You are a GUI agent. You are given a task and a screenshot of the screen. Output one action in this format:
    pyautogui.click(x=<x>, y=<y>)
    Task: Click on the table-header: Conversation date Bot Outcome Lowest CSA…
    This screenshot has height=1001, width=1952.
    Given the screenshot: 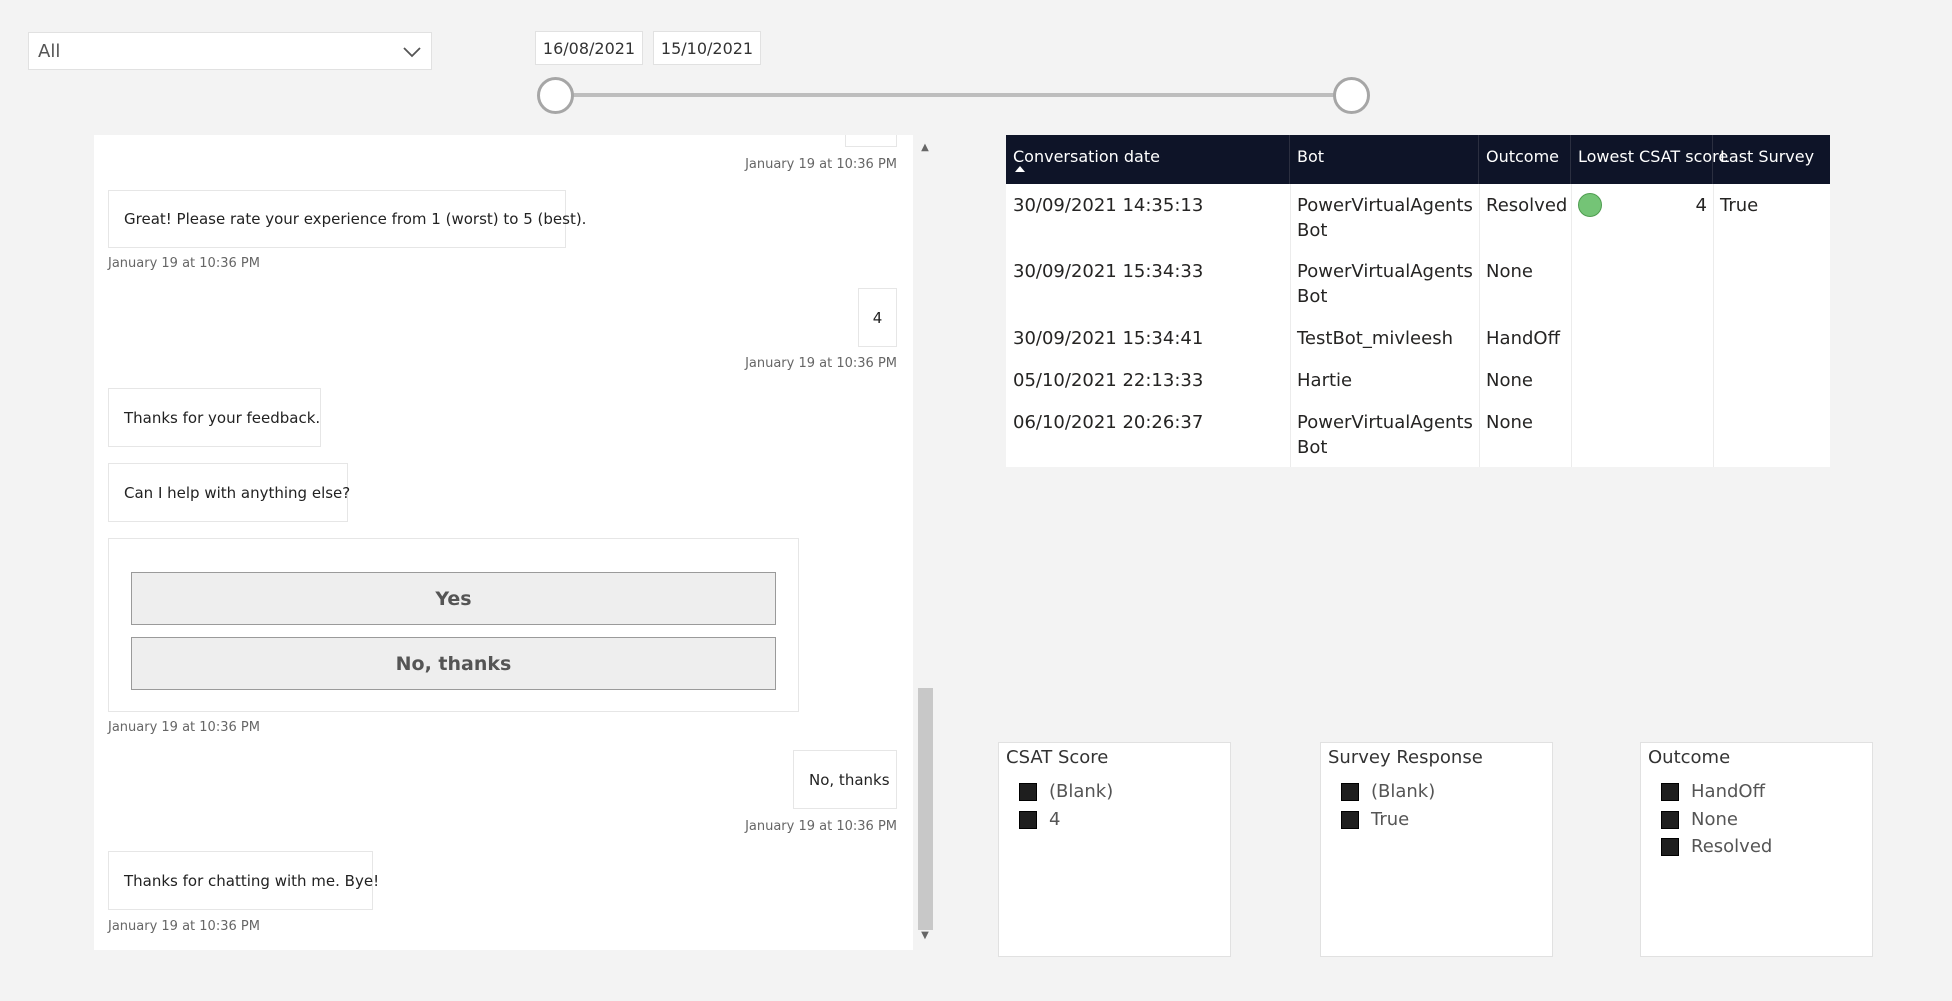 What is the action you would take?
    pyautogui.click(x=1418, y=159)
    